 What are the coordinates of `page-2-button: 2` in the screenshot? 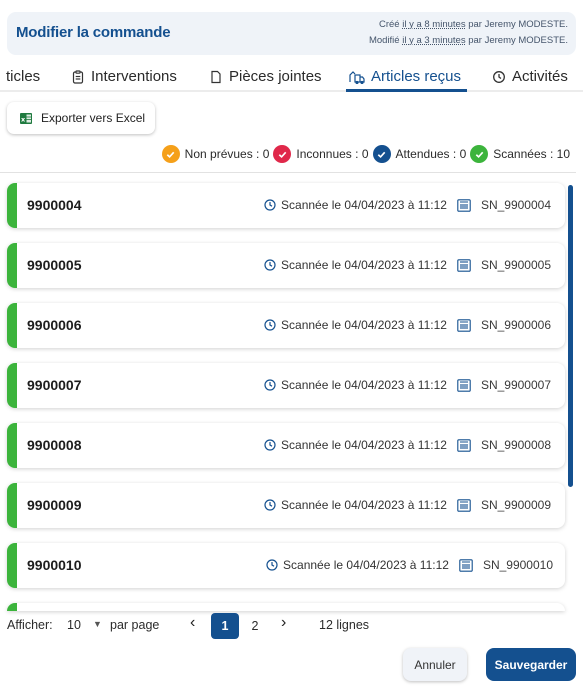 It's located at (255, 626).